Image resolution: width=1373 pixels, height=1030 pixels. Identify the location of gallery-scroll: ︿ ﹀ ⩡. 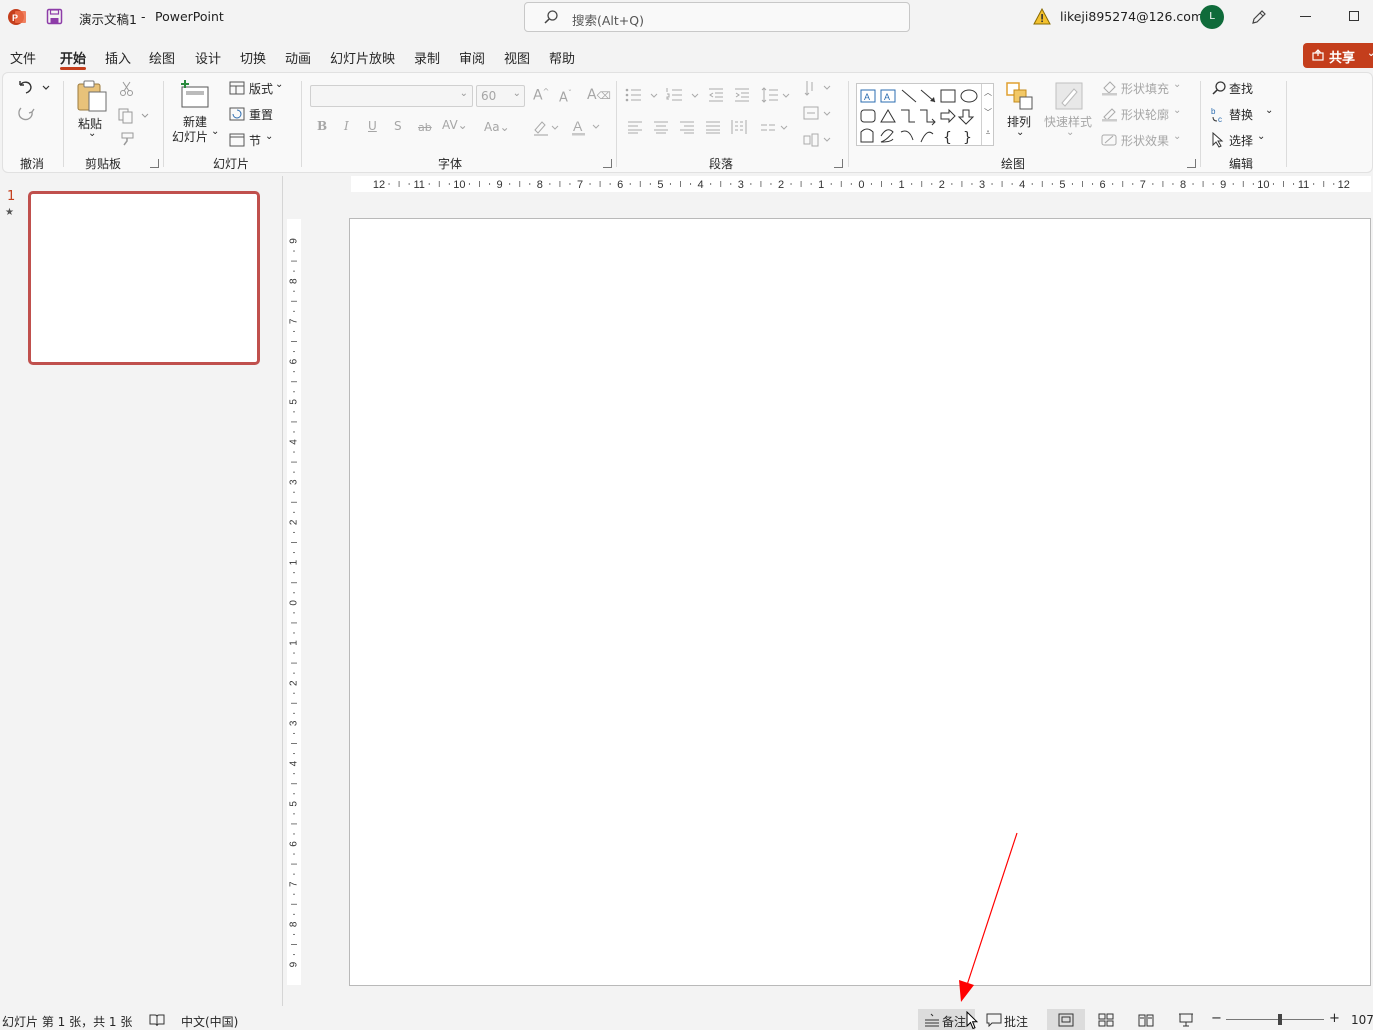
(987, 114).